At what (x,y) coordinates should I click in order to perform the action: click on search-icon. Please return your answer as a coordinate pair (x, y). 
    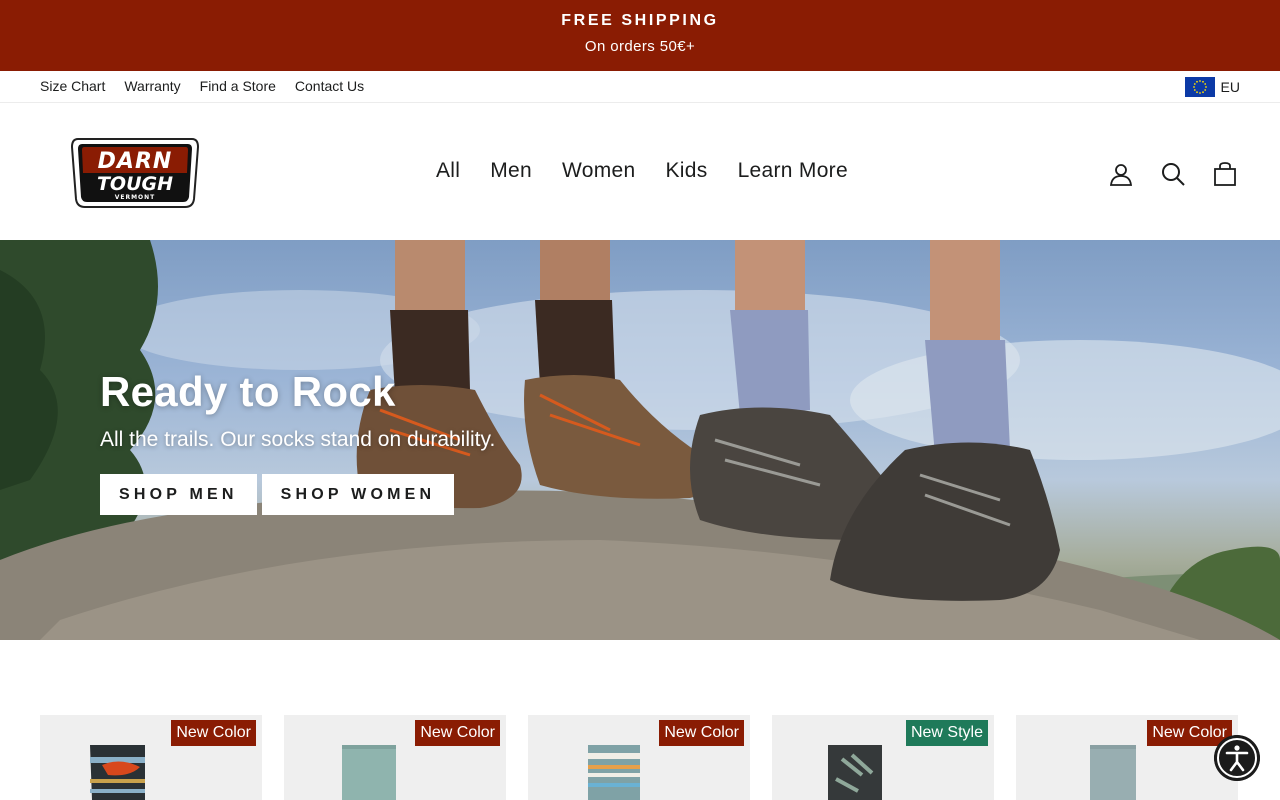
    Looking at the image, I should click on (1173, 174).